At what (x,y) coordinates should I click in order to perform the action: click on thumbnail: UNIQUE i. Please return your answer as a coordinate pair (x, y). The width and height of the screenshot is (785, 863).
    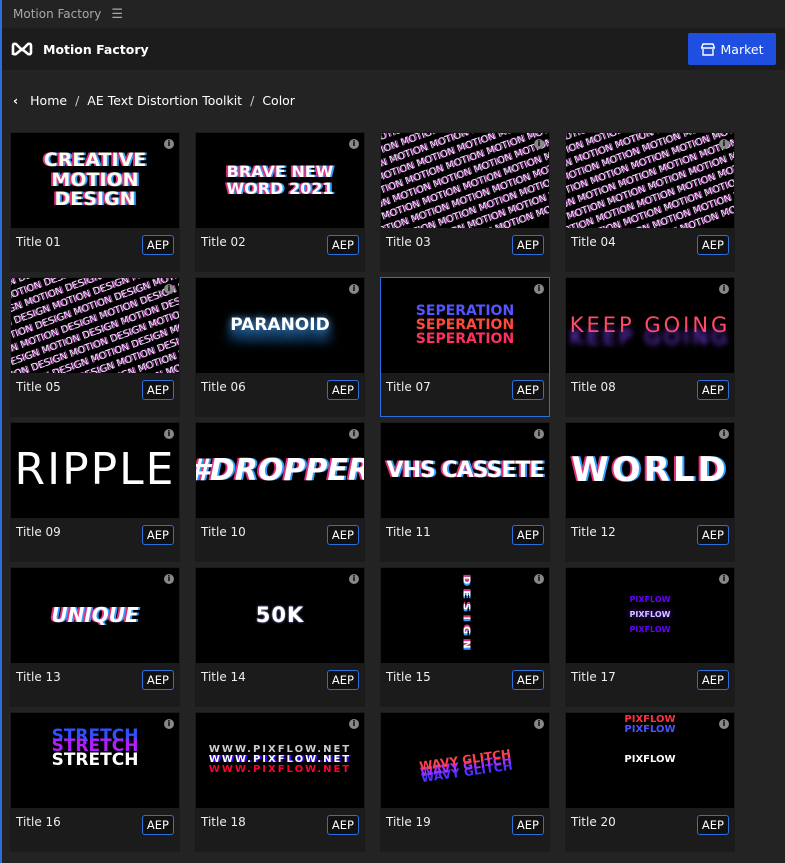
    Looking at the image, I should click on (95, 615).